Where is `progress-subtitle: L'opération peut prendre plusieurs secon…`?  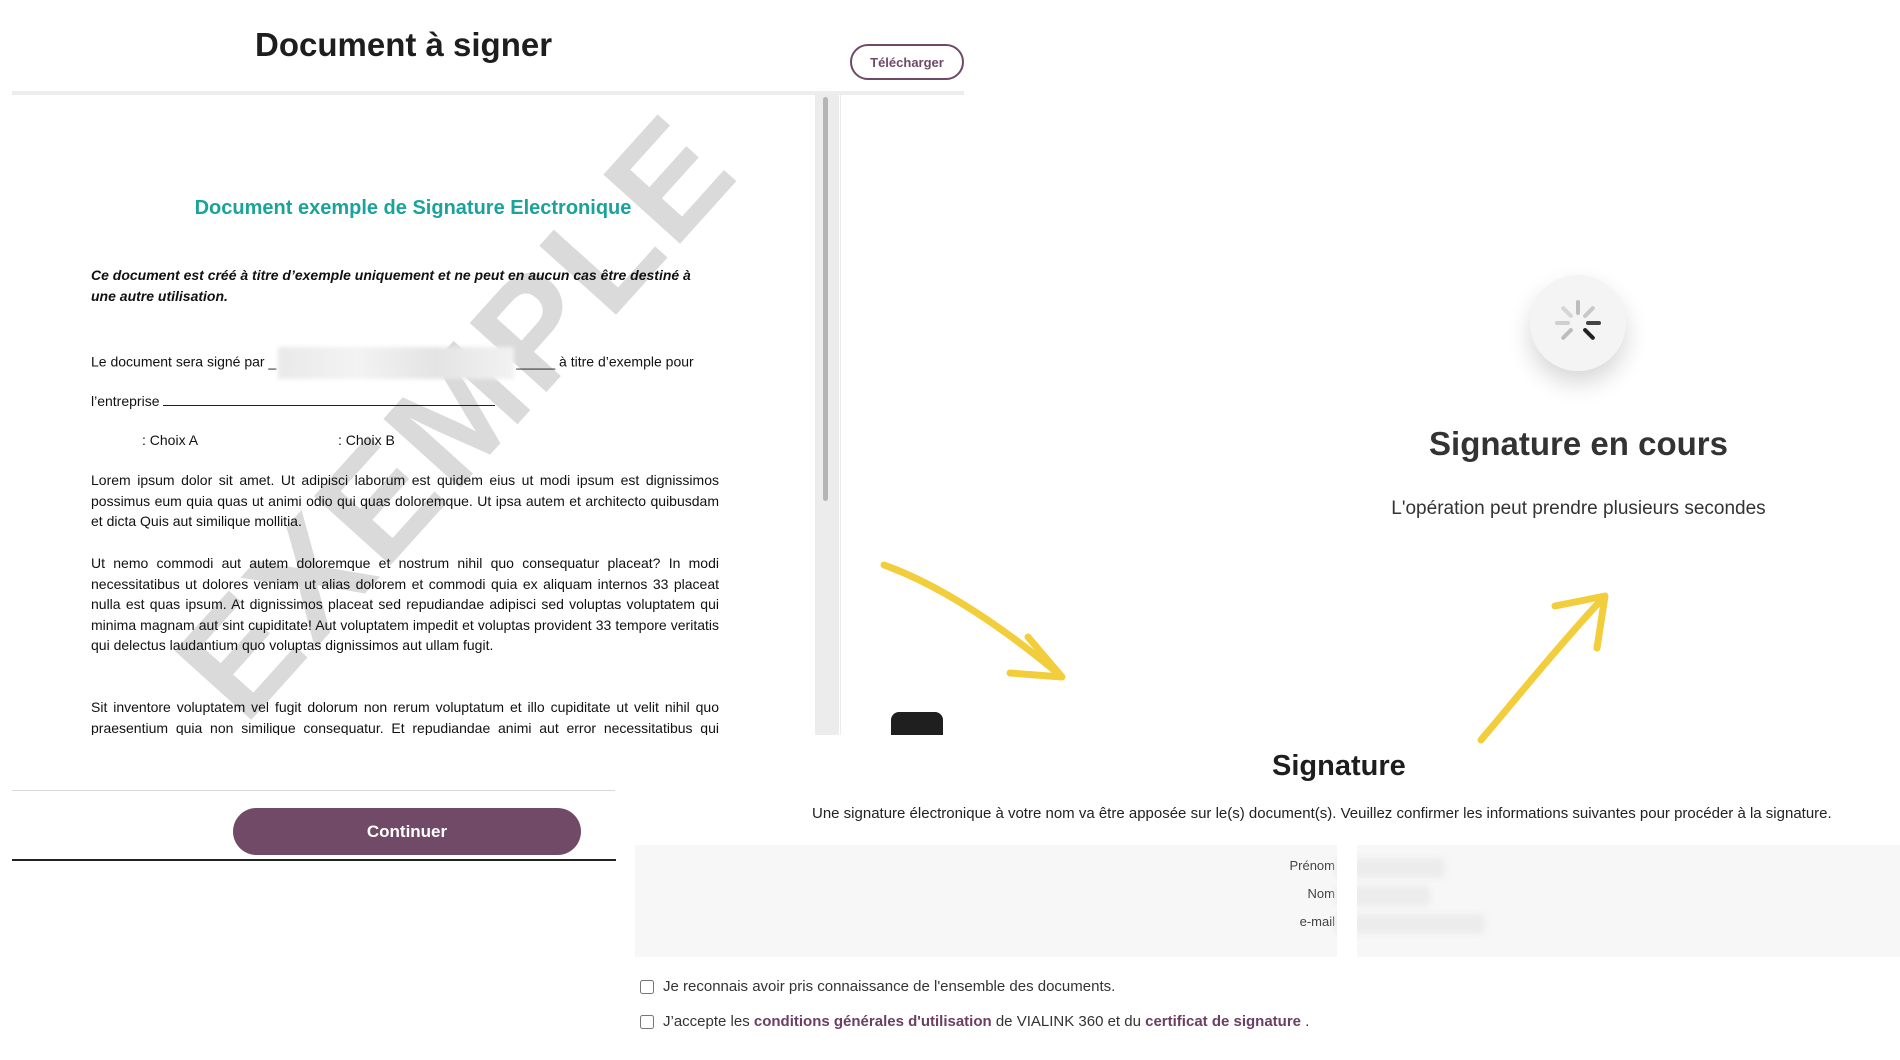 progress-subtitle: L'opération peut prendre plusieurs secon… is located at coordinates (1578, 508).